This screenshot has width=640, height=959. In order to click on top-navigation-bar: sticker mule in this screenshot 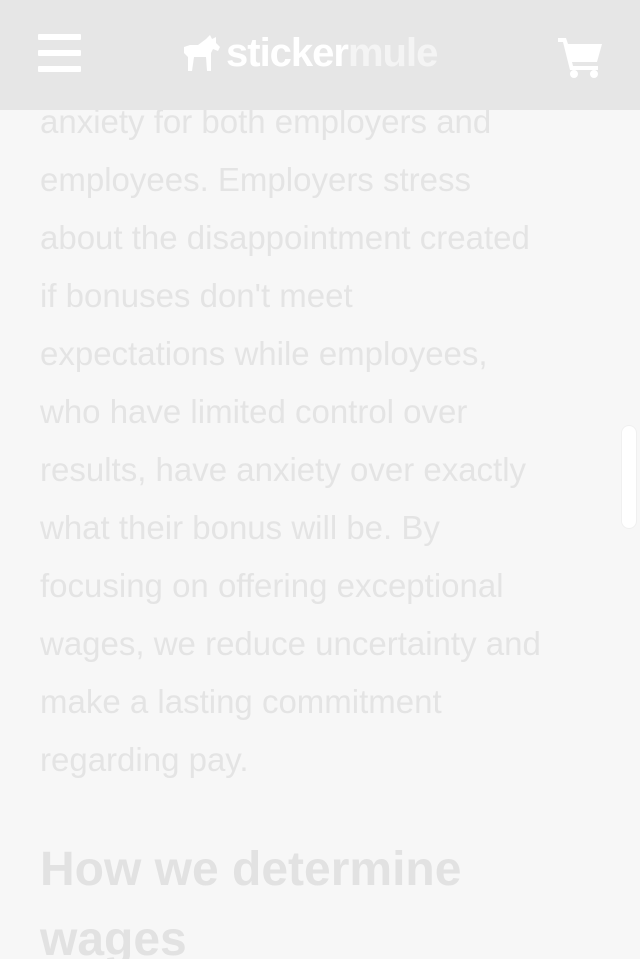, I will do `click(320, 55)`.